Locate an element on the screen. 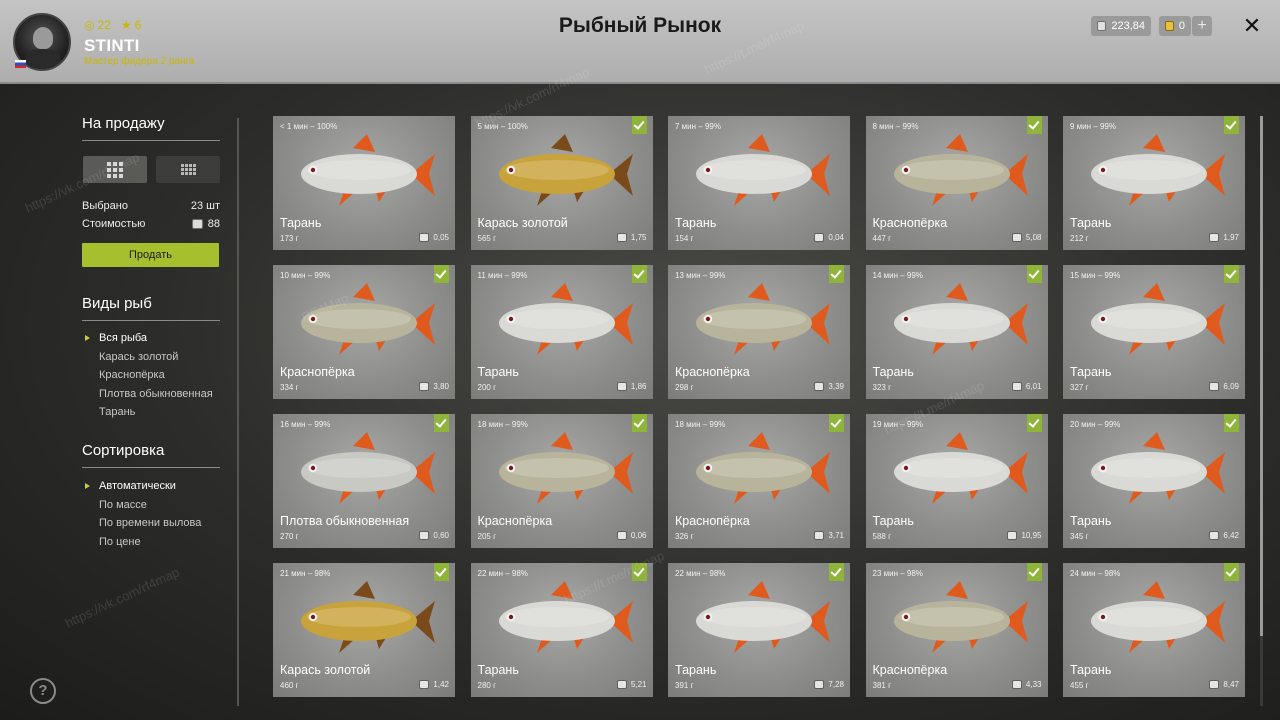 The image size is (1280, 720). close-button: ✕ is located at coordinates (1252, 26).